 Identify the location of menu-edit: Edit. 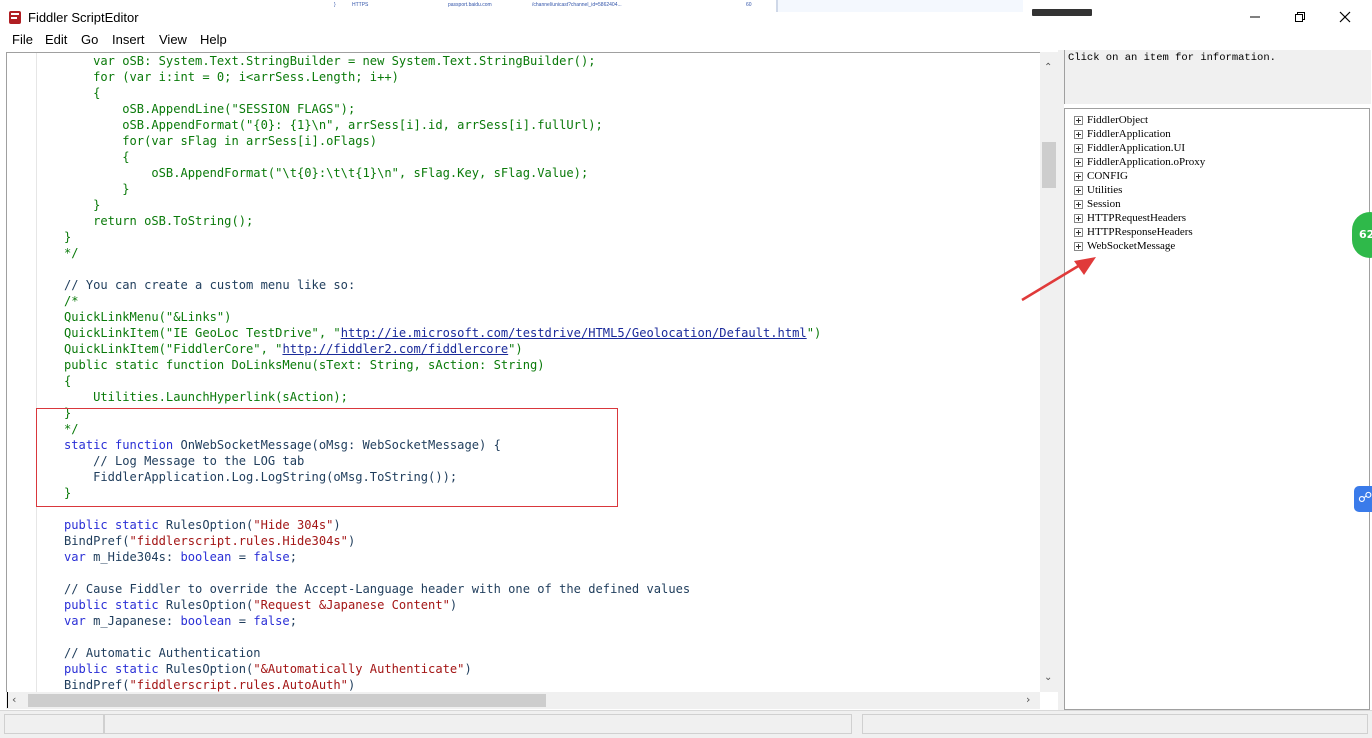
(56, 39).